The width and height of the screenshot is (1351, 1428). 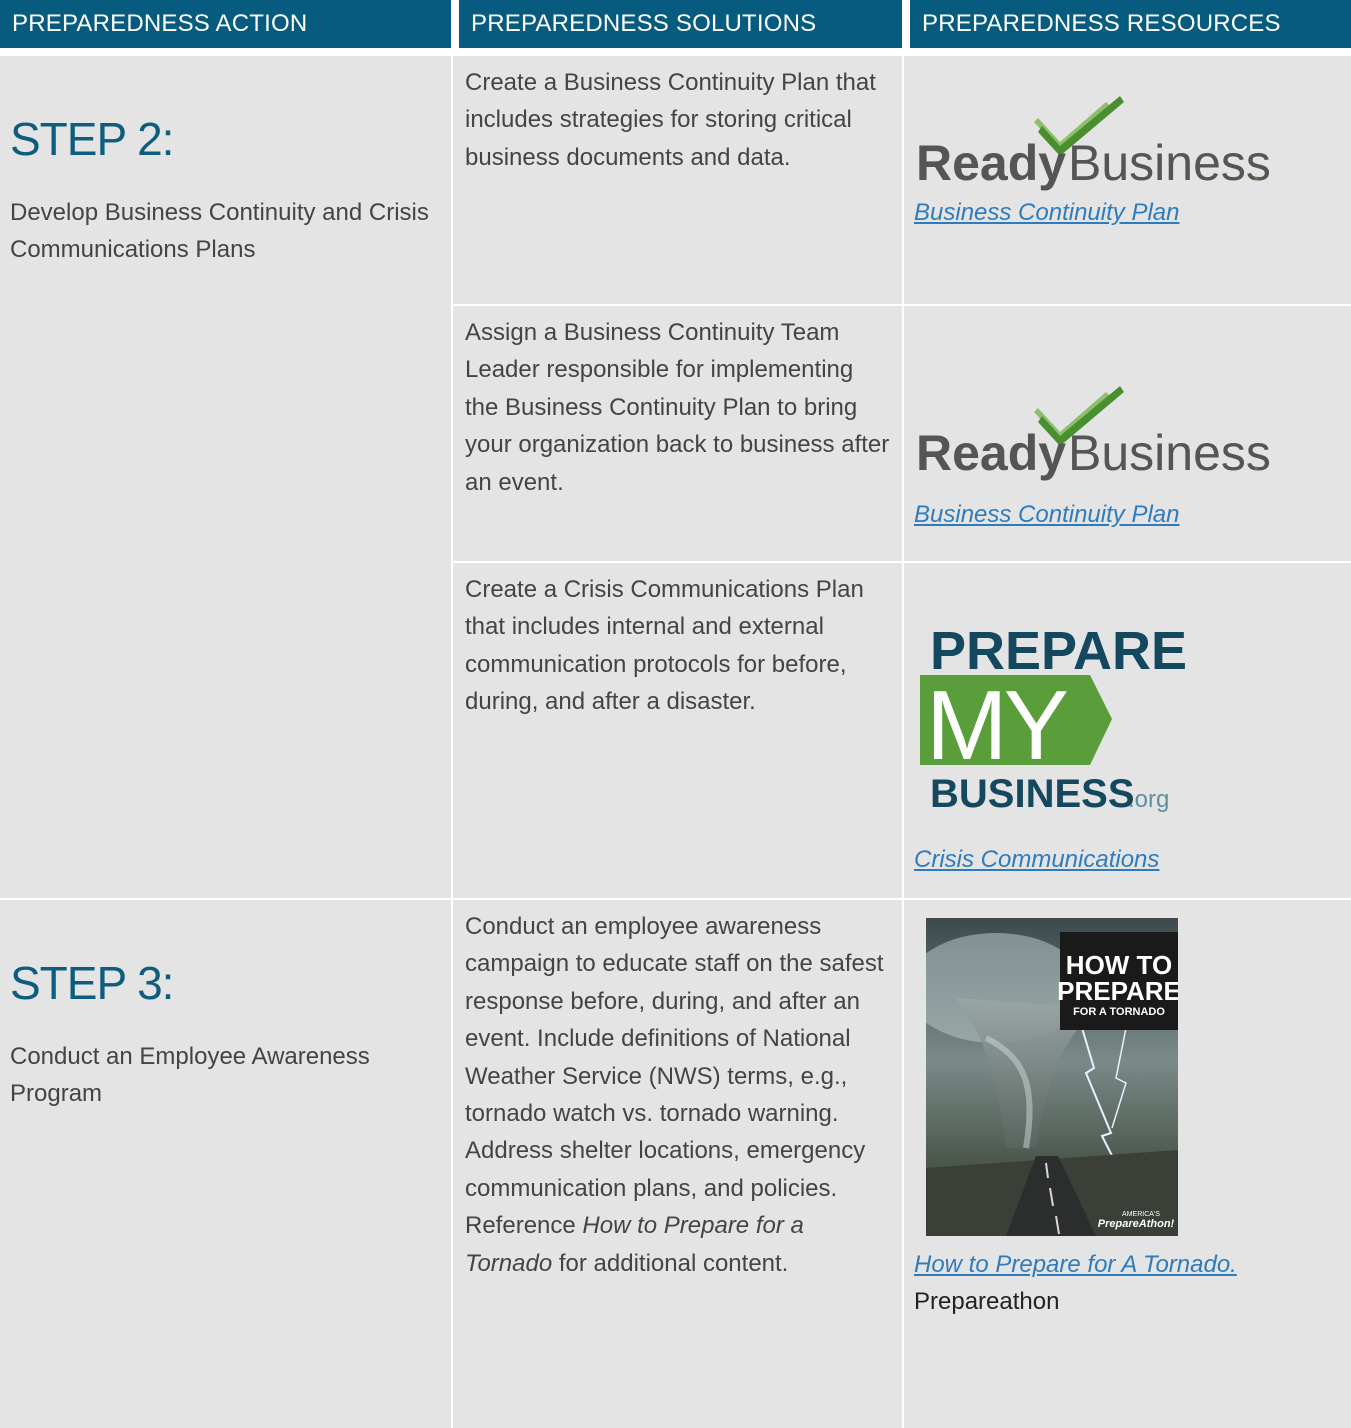 I want to click on step2-title: STEP 2:, so click(x=92, y=139).